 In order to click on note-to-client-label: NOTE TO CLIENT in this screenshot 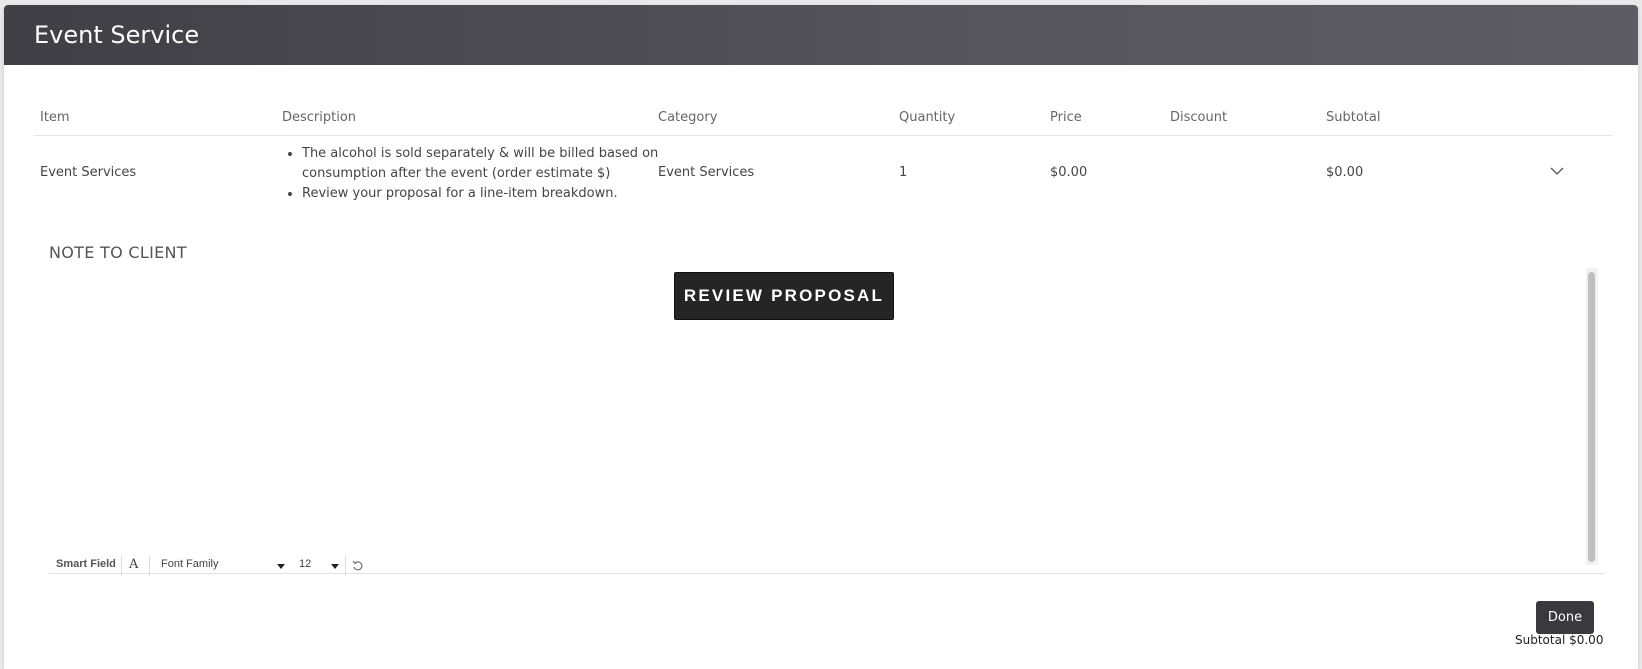, I will do `click(118, 252)`.